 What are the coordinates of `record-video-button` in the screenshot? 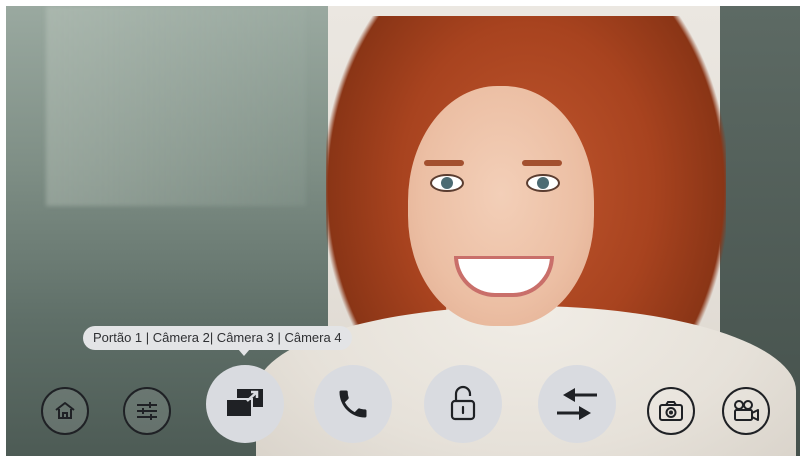 It's located at (746, 411).